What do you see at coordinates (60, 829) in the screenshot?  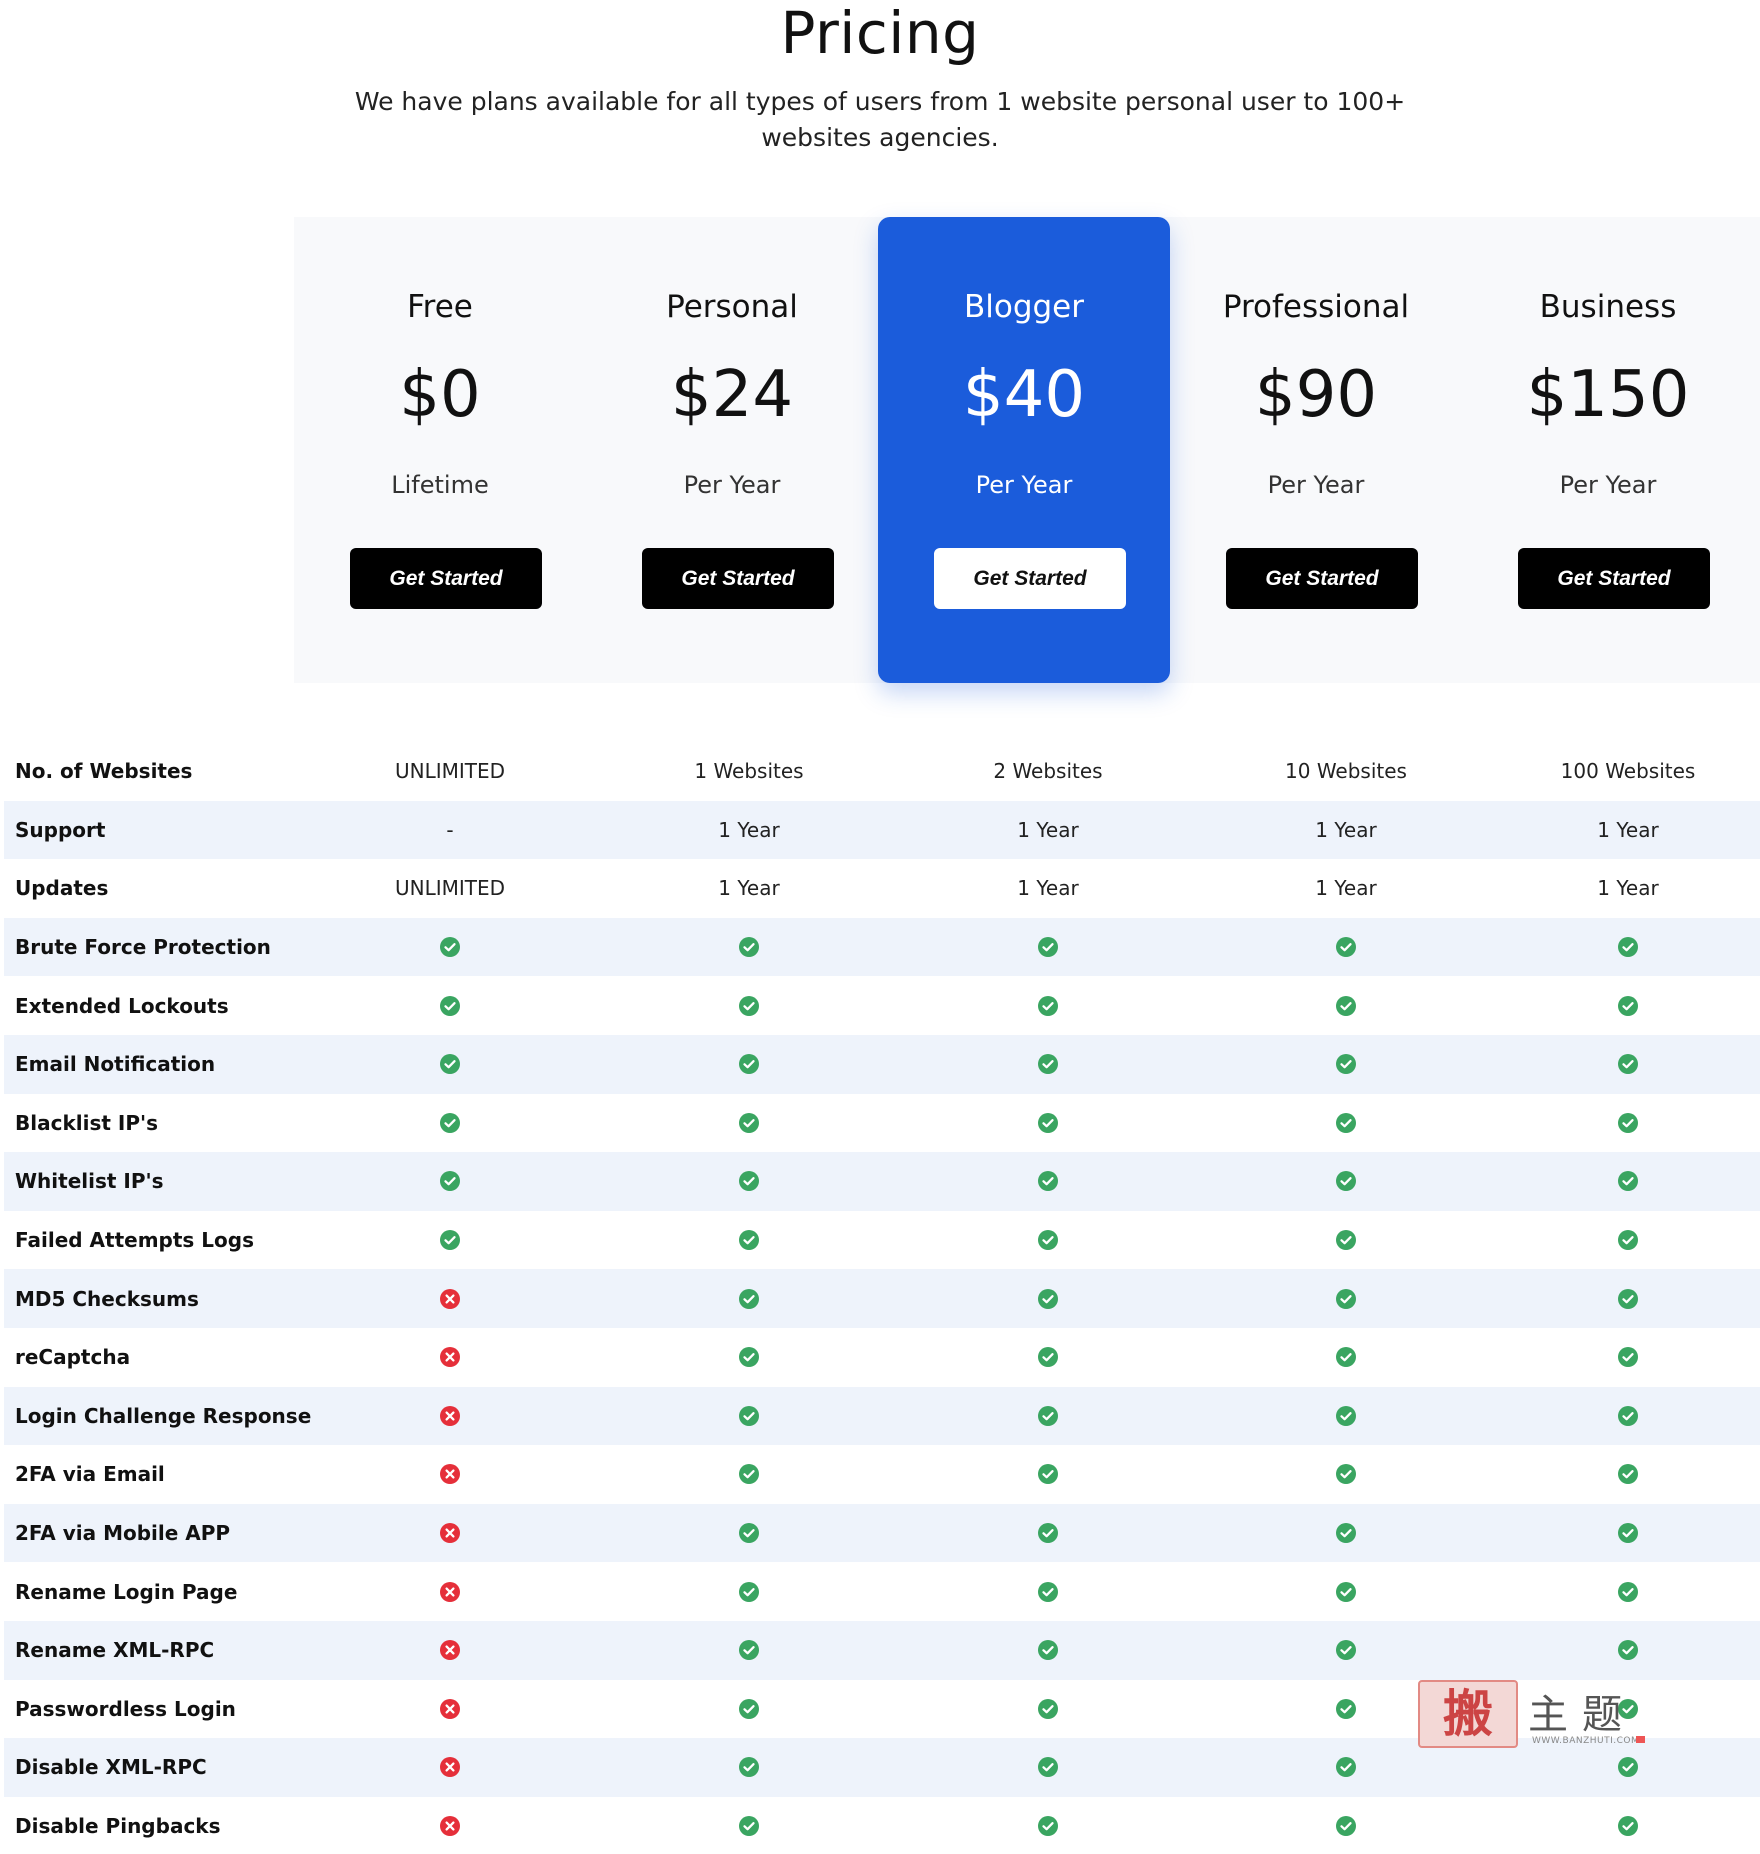 I see `feature-label: Support` at bounding box center [60, 829].